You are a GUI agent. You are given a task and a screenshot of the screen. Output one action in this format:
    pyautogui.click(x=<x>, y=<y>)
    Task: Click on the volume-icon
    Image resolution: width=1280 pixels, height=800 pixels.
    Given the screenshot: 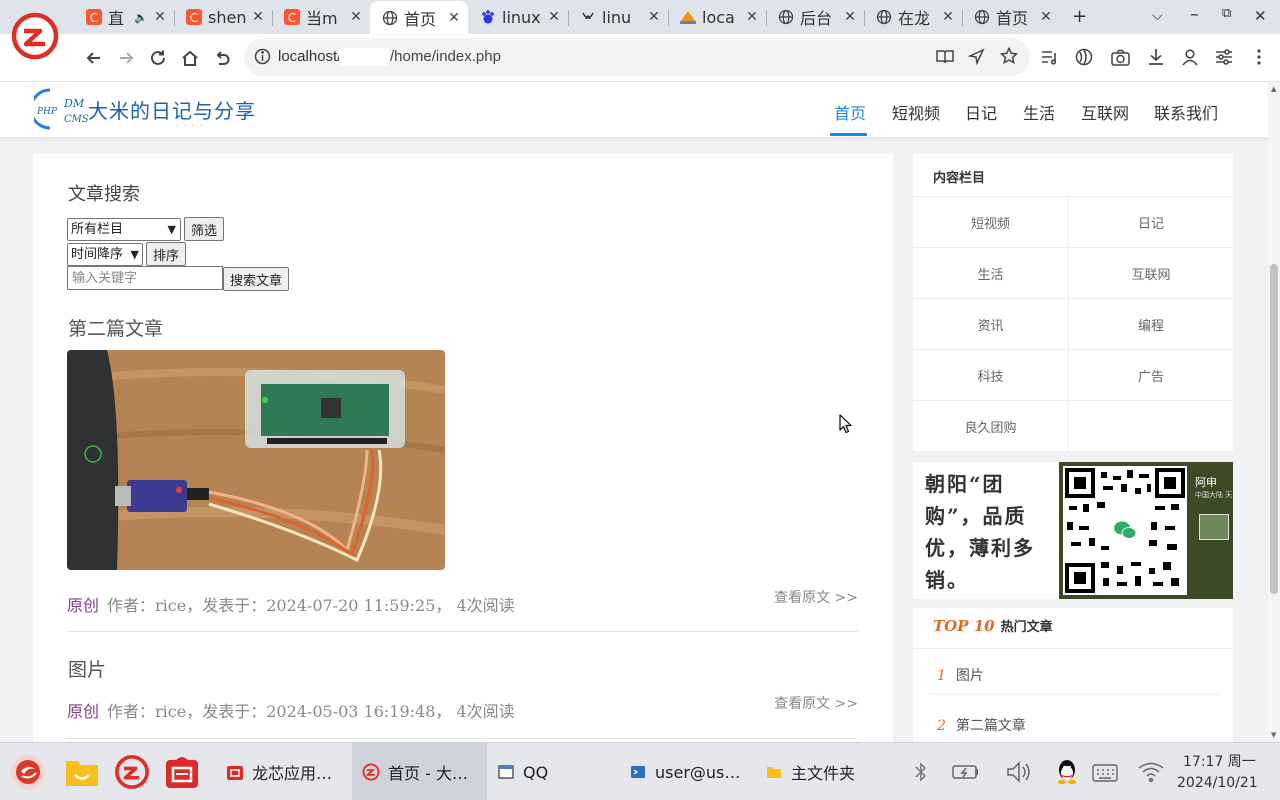 What is the action you would take?
    pyautogui.click(x=1019, y=772)
    